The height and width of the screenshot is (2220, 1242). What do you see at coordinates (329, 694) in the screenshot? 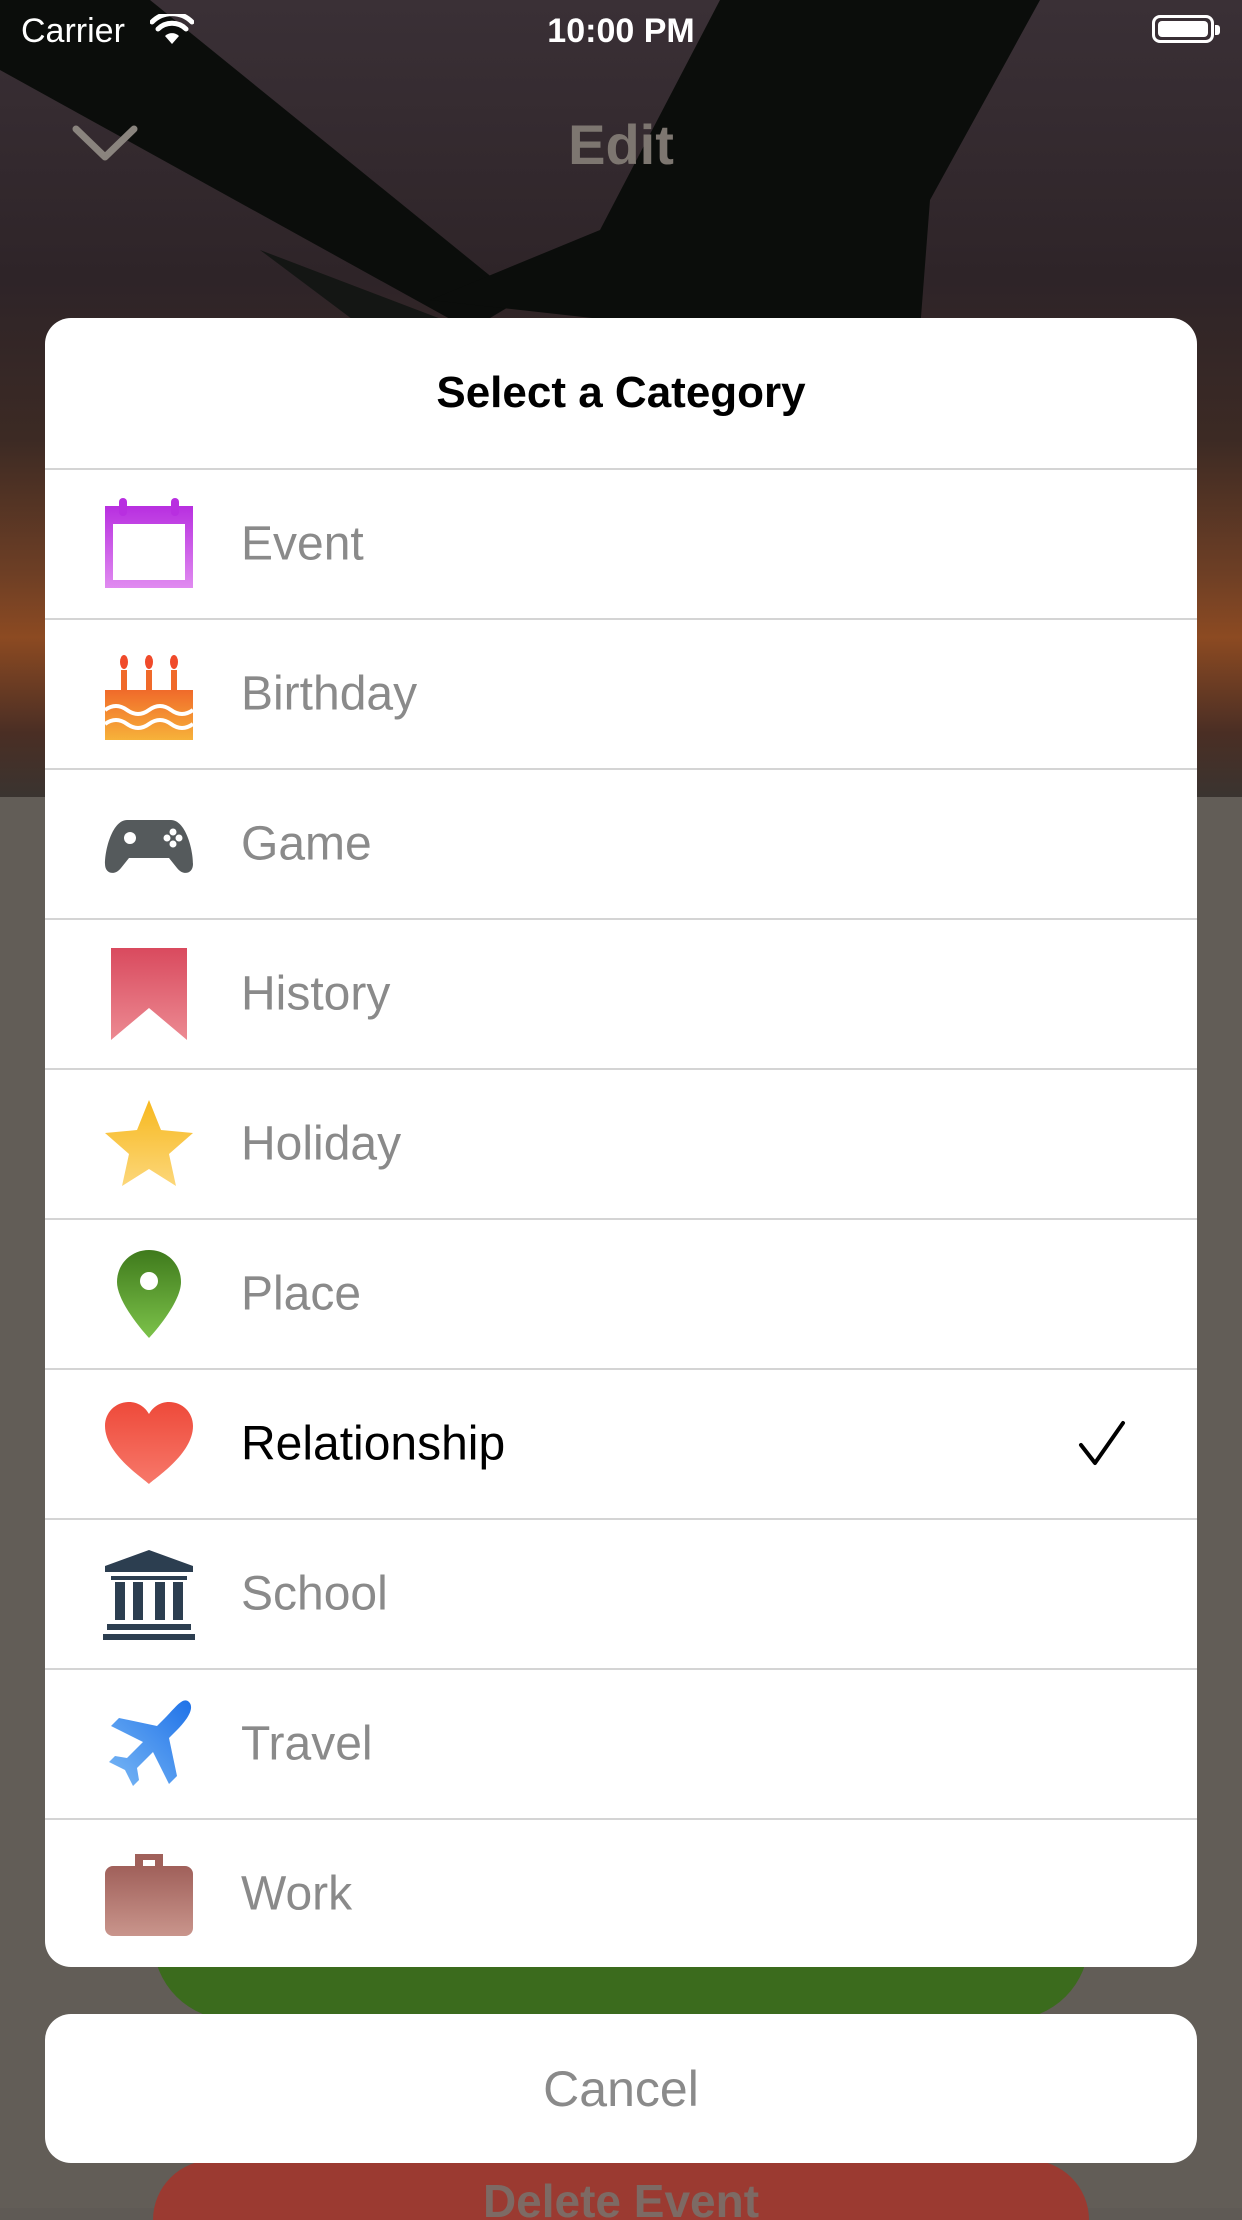
I see `category-label: Birthday` at bounding box center [329, 694].